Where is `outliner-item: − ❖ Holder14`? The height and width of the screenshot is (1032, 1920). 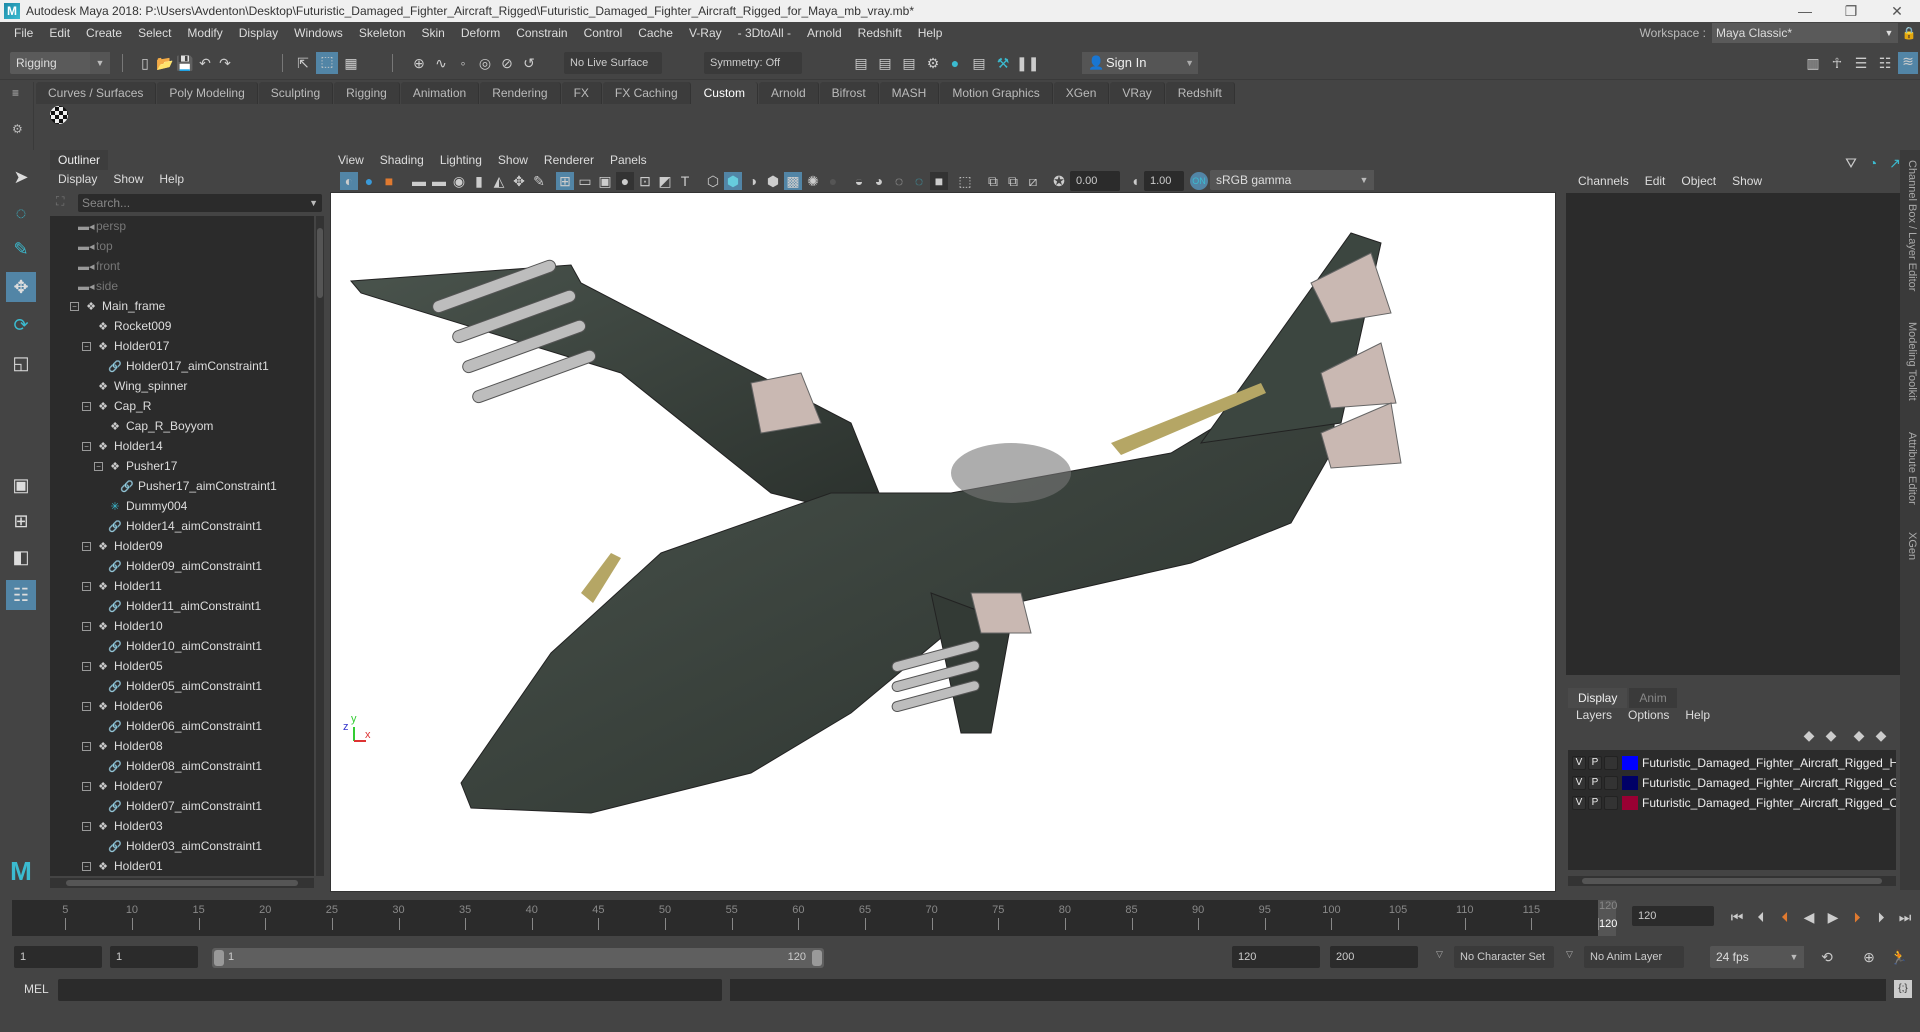
outliner-item: − ❖ Holder14 is located at coordinates (122, 446).